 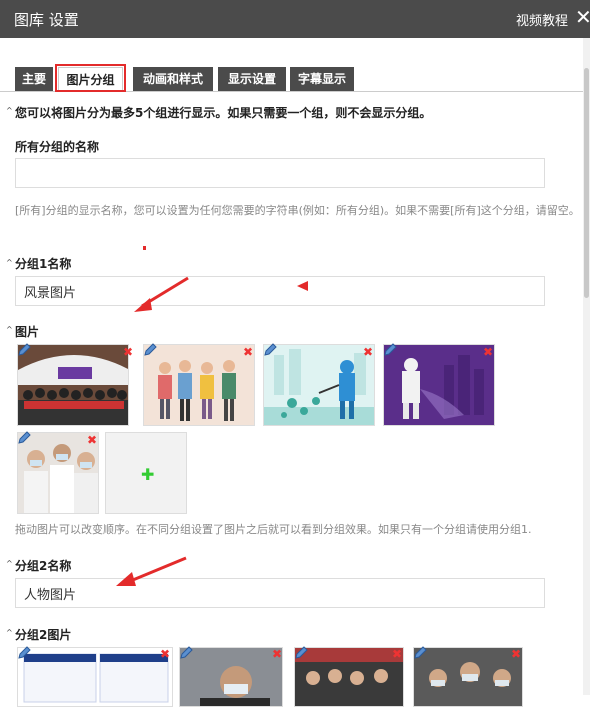 I want to click on group1-name-input, so click(x=280, y=291).